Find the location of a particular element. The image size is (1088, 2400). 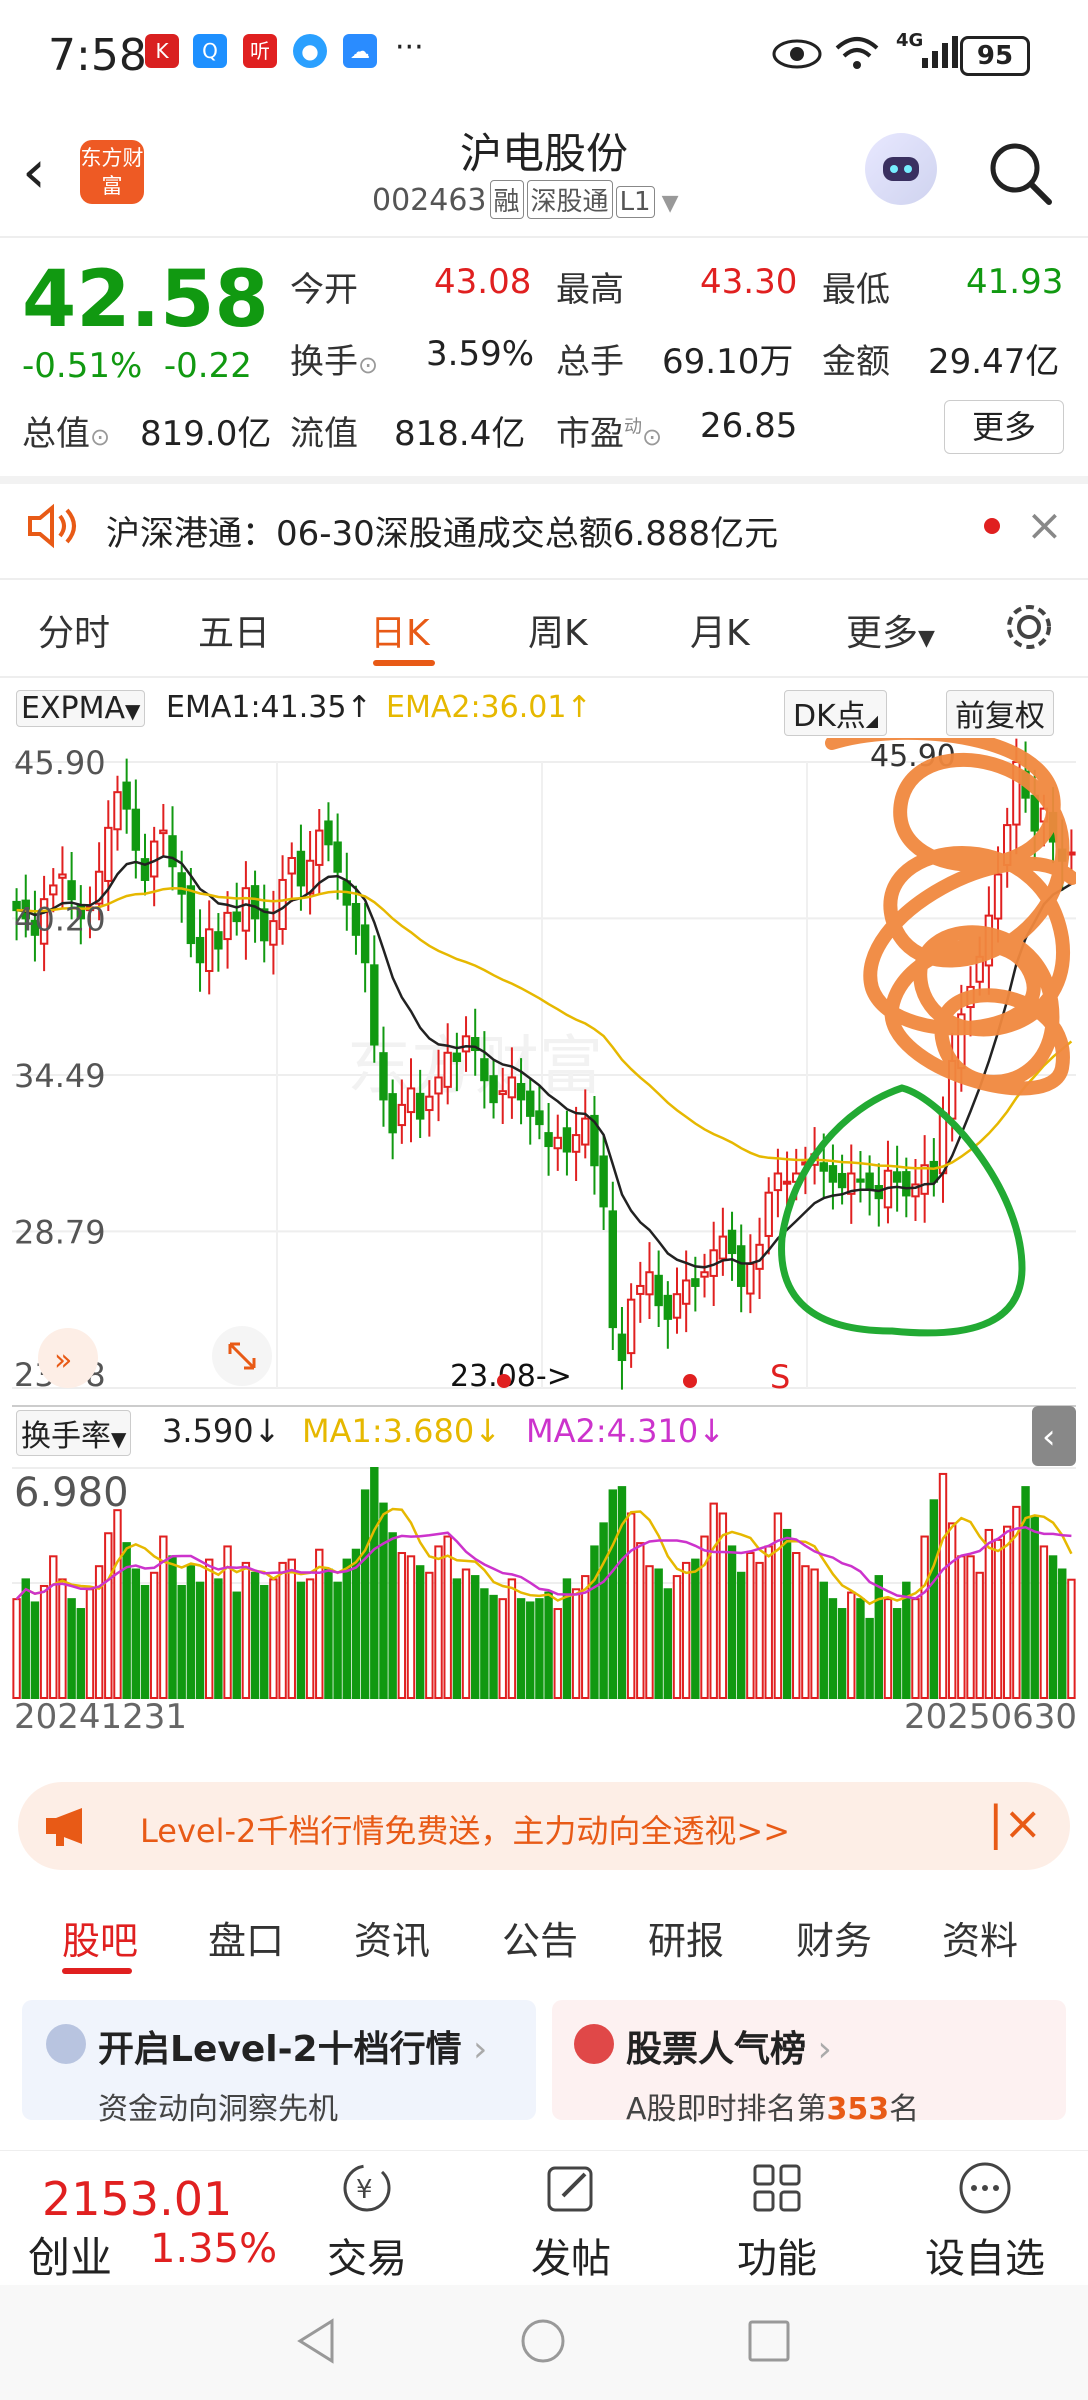

more-button: 更多 is located at coordinates (1004, 427).